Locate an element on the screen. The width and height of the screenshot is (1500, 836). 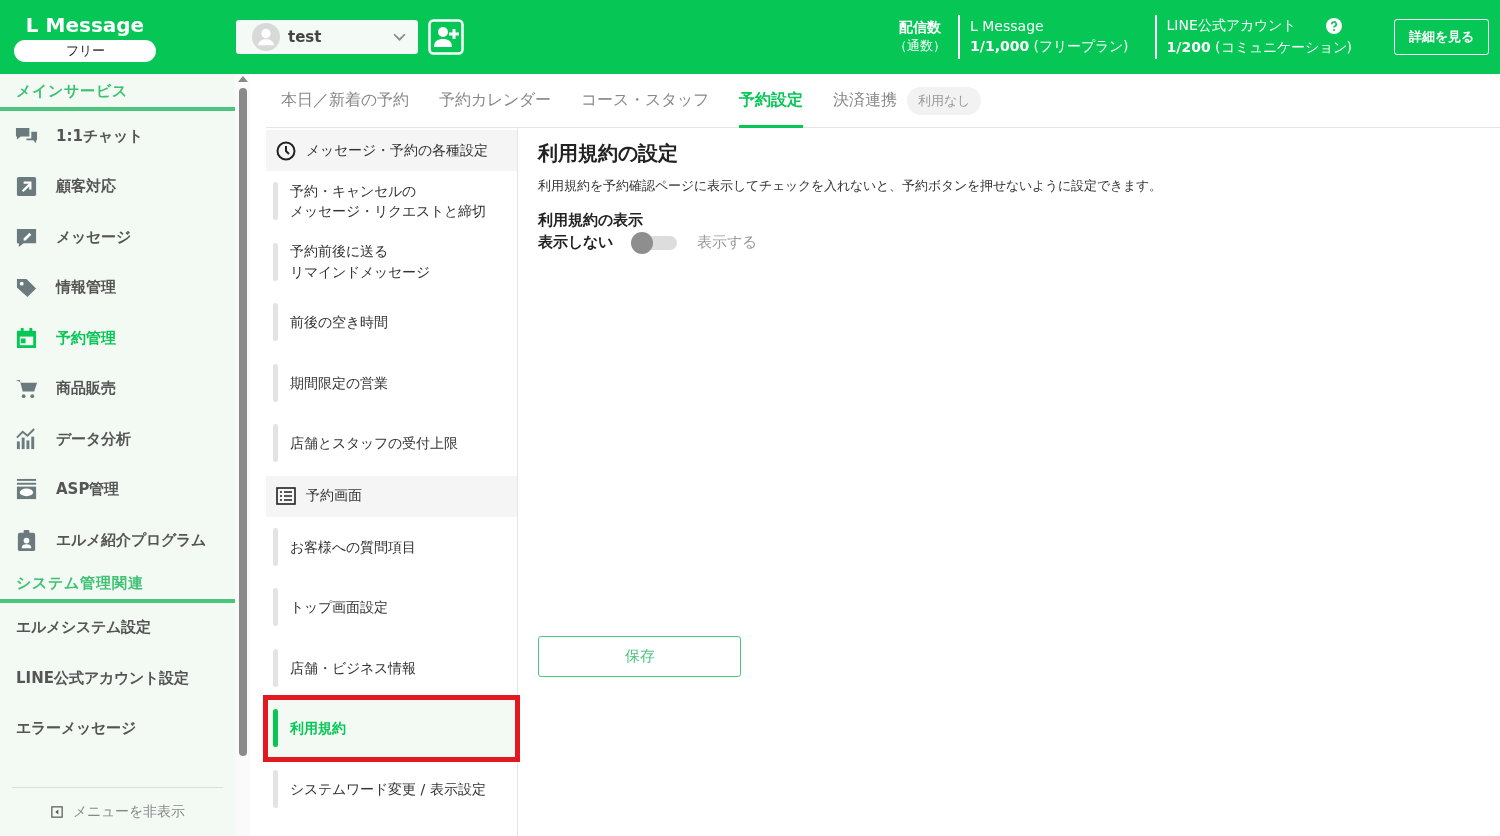
settings-nav-item: 予約前後に送る リマインドメッセージ is located at coordinates (391, 261).